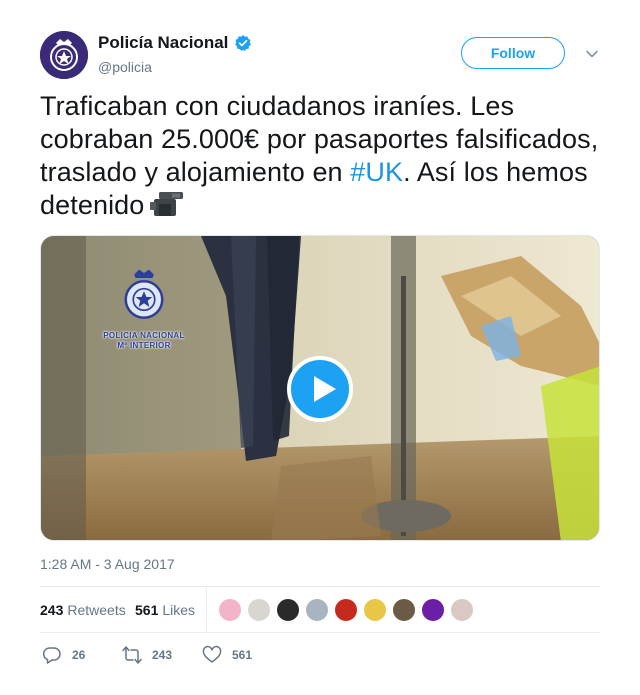 The image size is (640, 695). I want to click on watermark-line-1: POLICIA NACIONAL, so click(144, 335).